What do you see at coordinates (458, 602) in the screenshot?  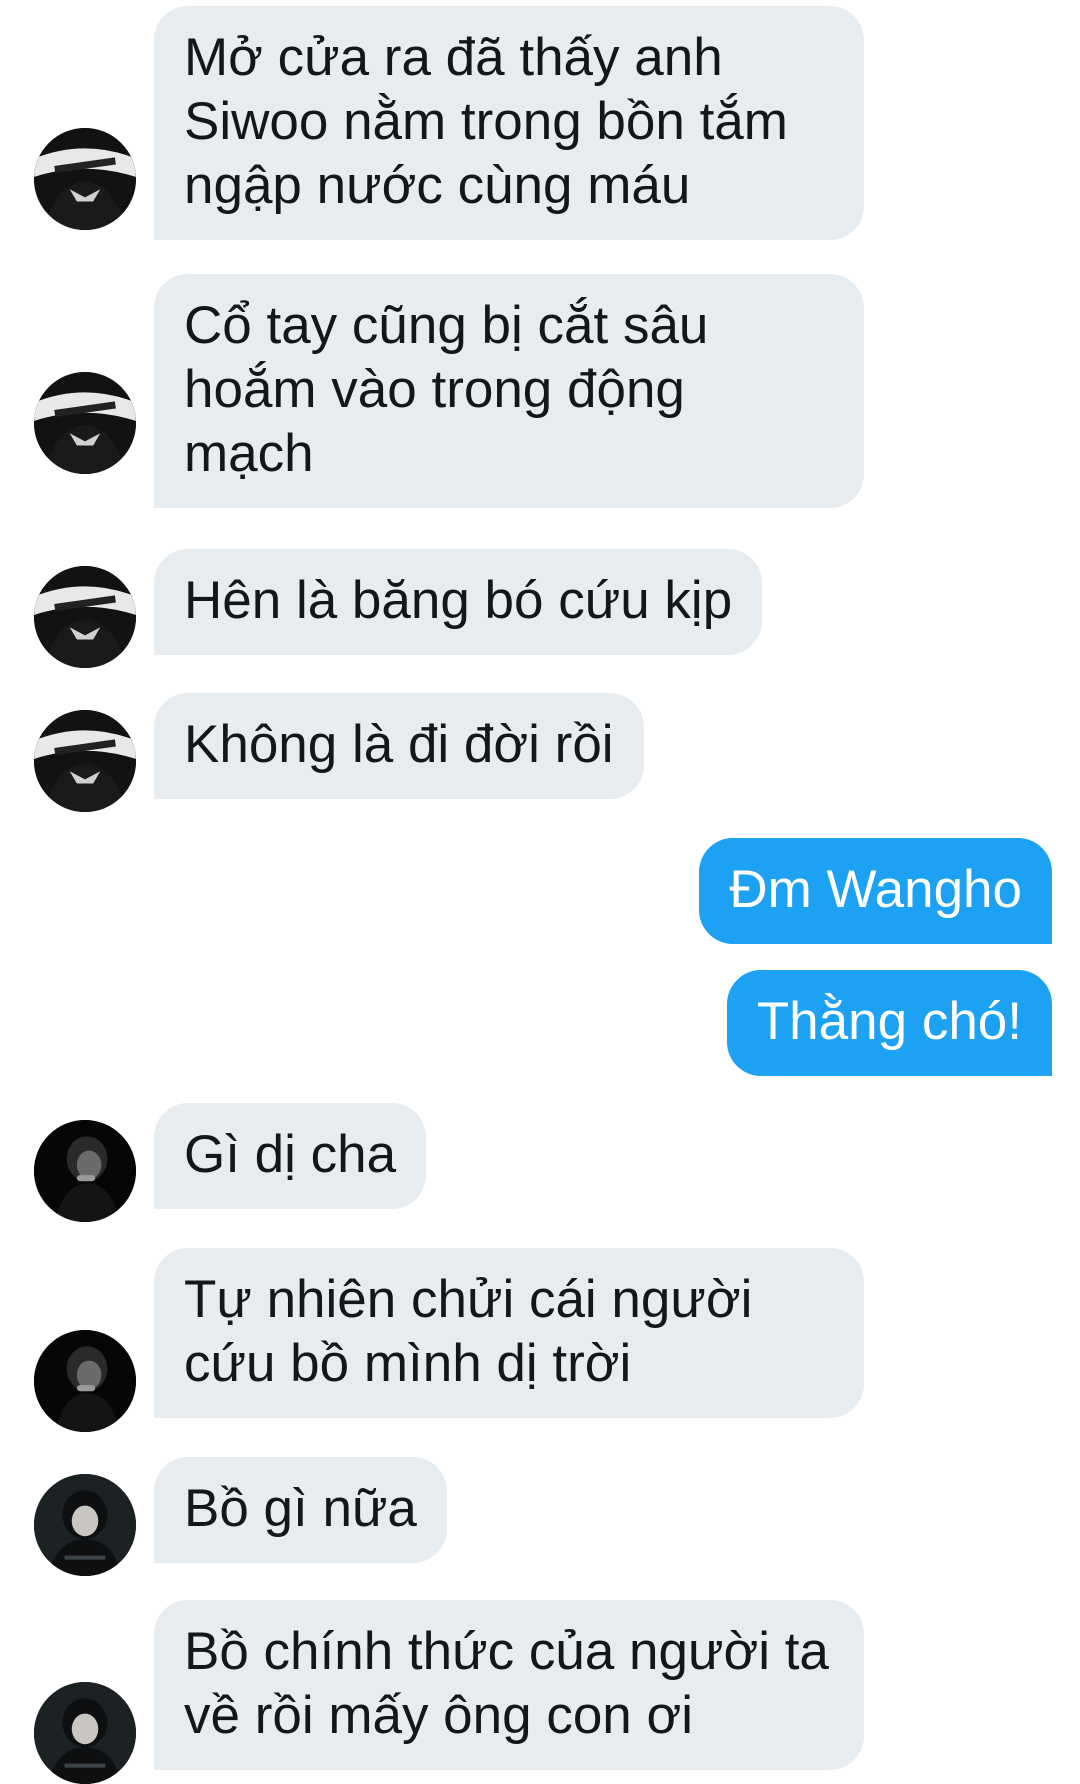 I see `message-bubble-incoming: Hên là băng bó cứu kịp` at bounding box center [458, 602].